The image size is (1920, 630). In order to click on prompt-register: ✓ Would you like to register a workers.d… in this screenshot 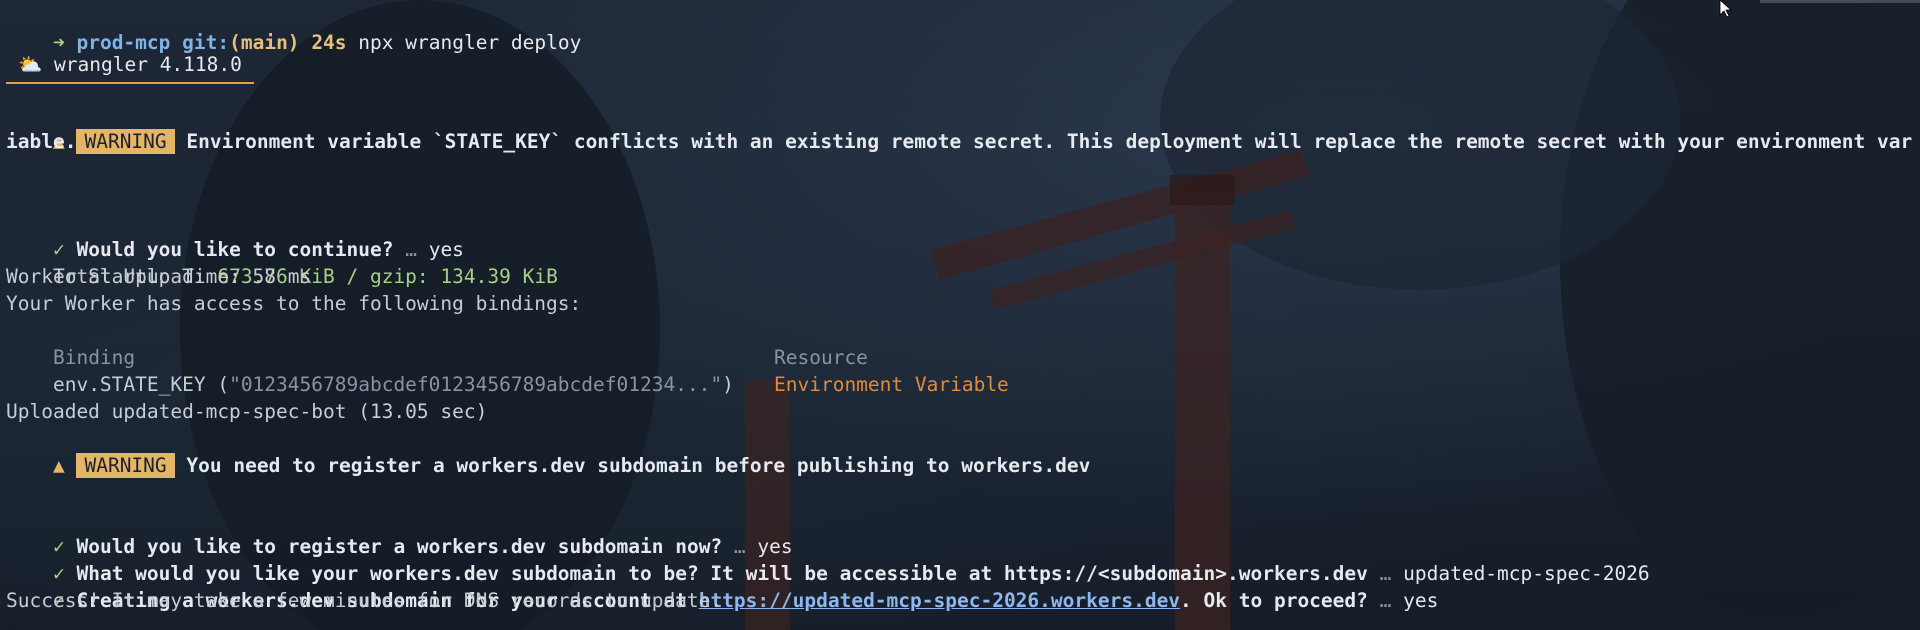, I will do `click(960, 532)`.